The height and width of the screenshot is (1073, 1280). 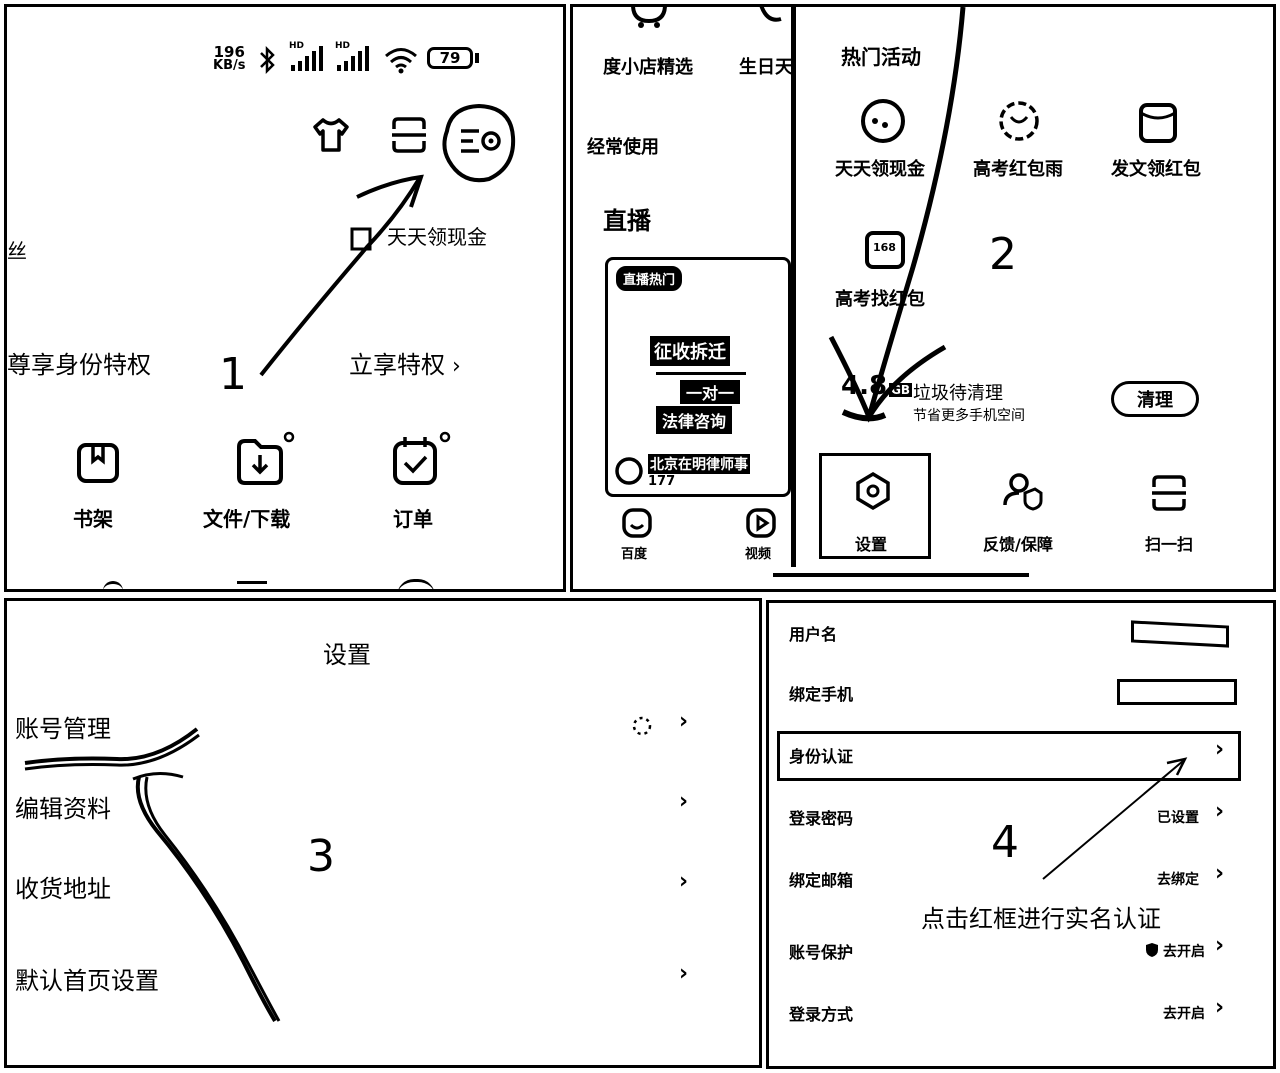 I want to click on bluetooth-icon, so click(x=267, y=60).